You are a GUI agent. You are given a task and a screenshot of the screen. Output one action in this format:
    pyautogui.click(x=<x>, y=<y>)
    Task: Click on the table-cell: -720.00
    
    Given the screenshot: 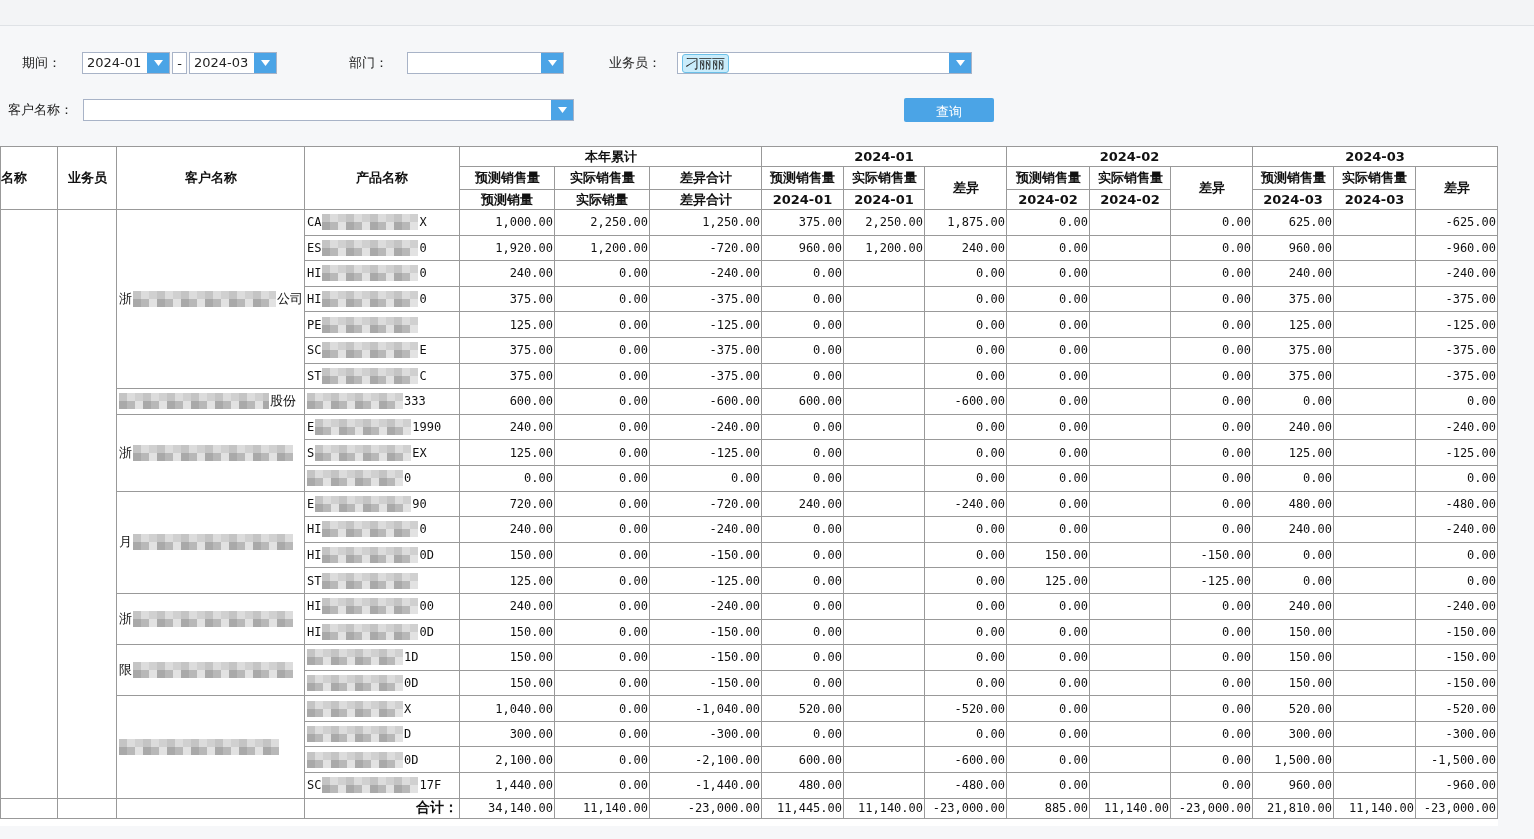 What is the action you would take?
    pyautogui.click(x=705, y=248)
    